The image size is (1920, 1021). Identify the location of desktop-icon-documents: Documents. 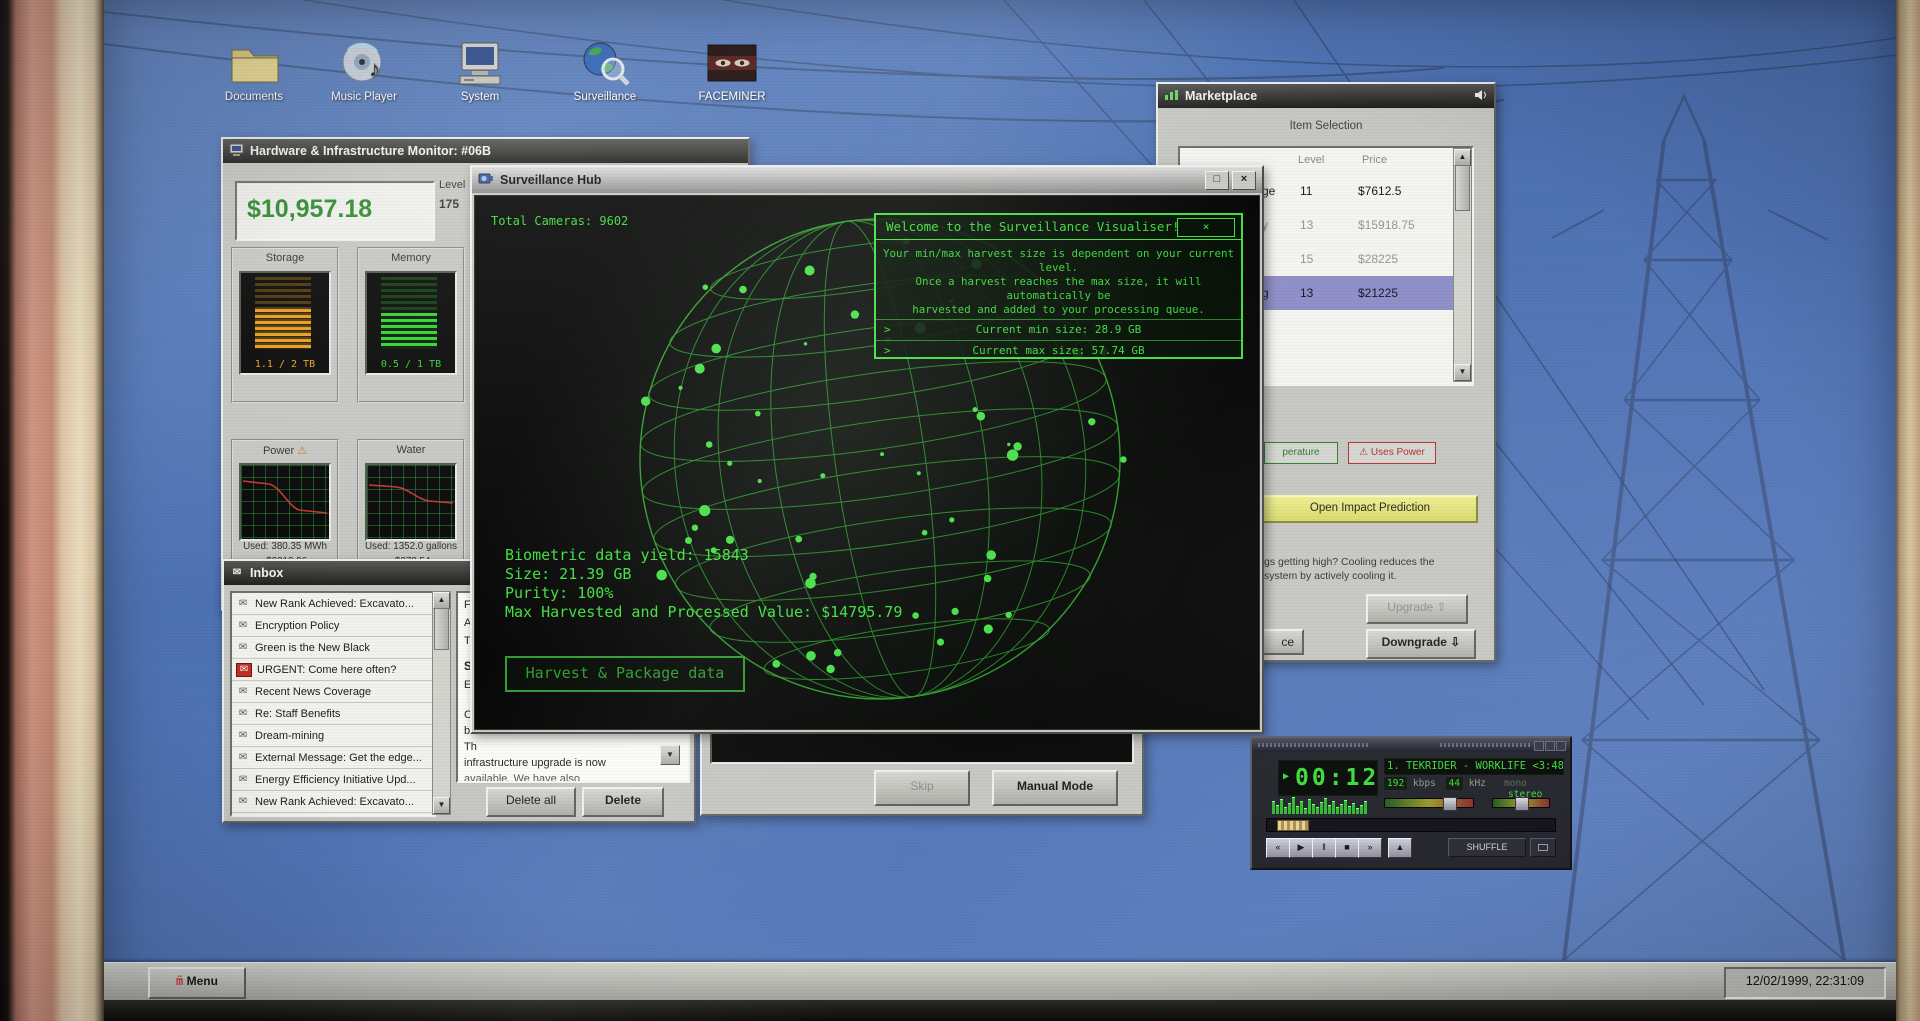
(254, 71).